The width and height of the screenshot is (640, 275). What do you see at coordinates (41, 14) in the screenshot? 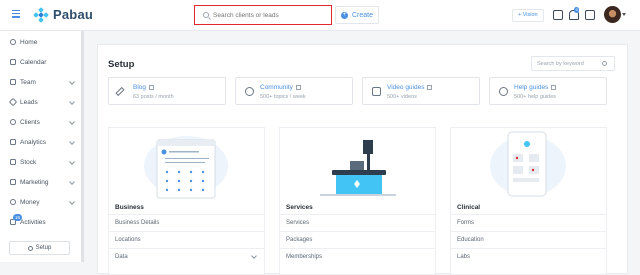
I see `pabau-logo-icon` at bounding box center [41, 14].